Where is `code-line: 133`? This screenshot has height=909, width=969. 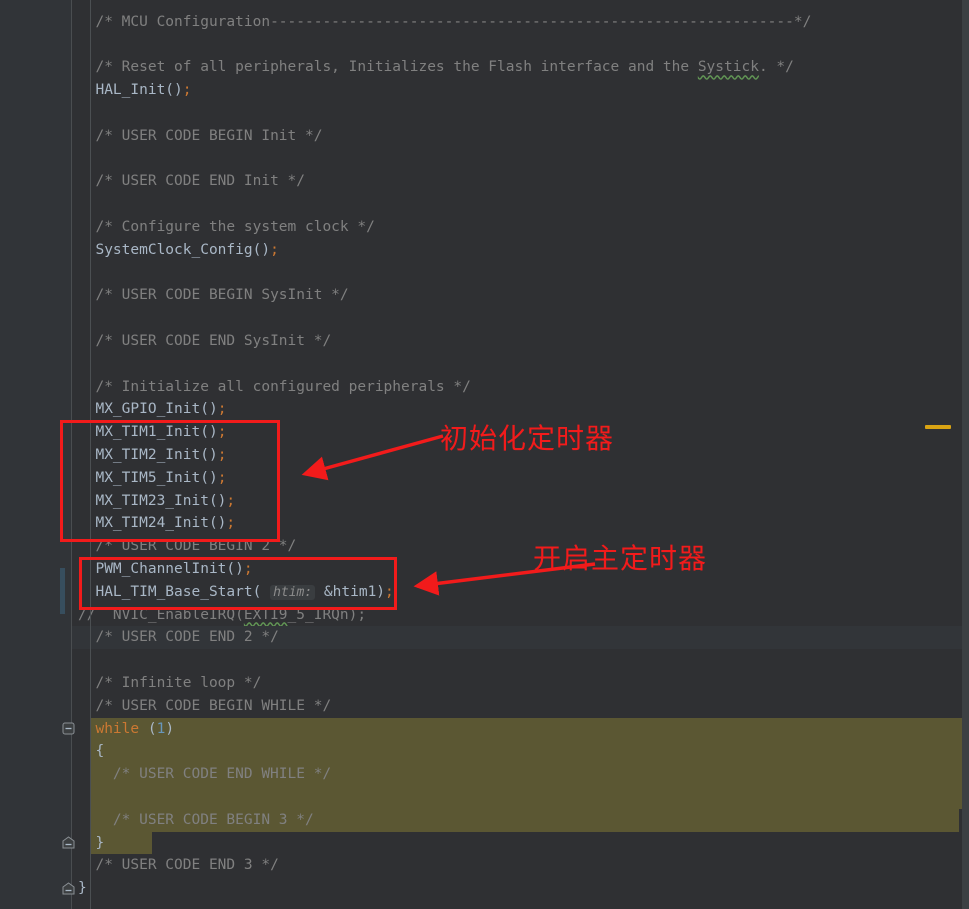
code-line: 133 is located at coordinates (484, 318).